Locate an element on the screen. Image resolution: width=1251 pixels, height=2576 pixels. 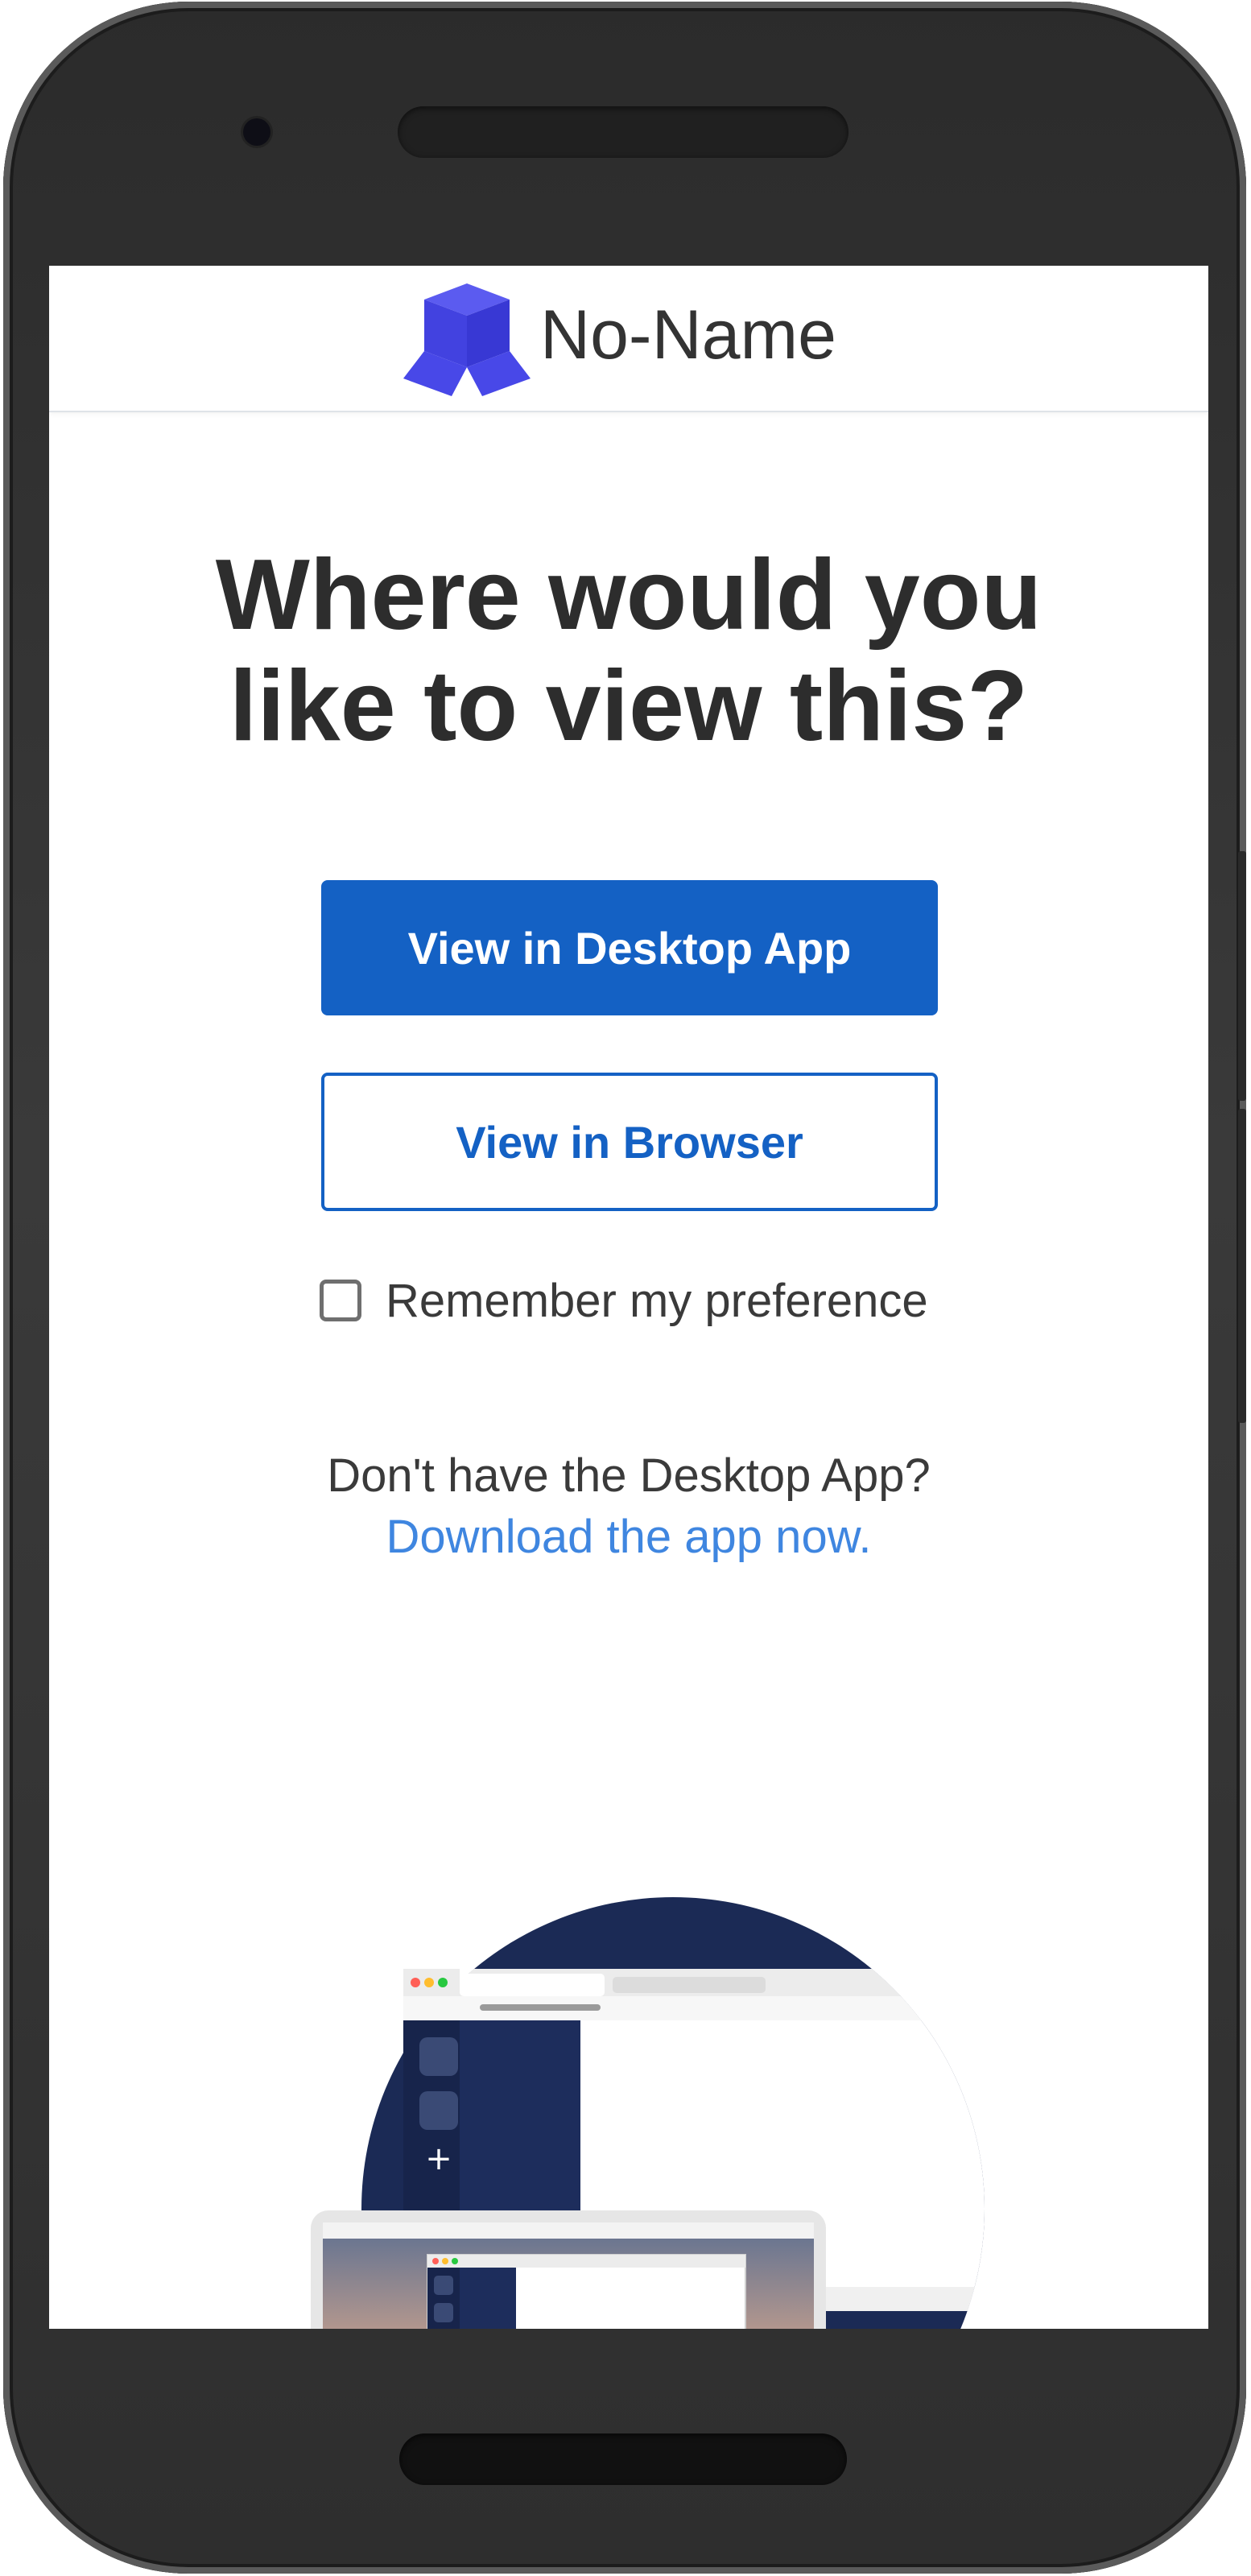
app-header: No-Name is located at coordinates (628, 339).